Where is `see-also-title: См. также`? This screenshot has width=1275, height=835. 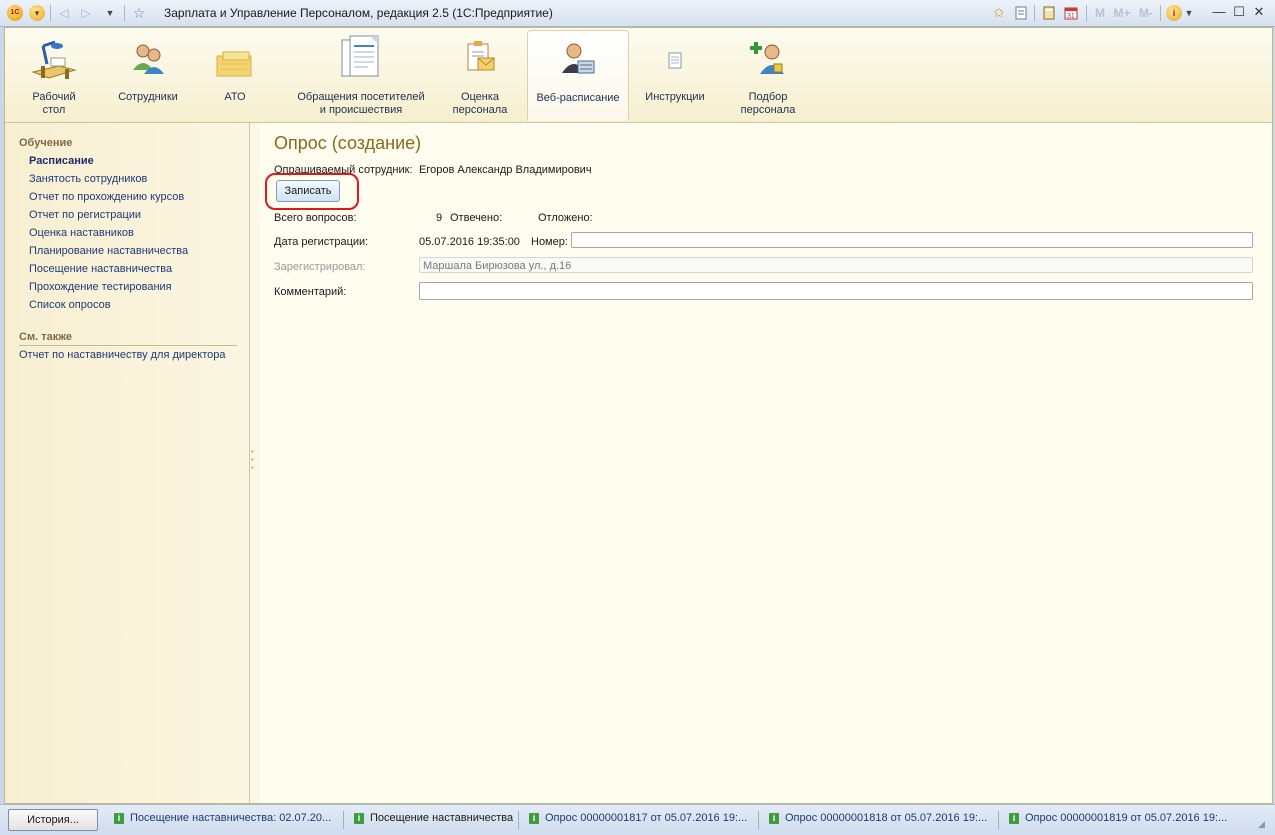 see-also-title: См. также is located at coordinates (45, 337).